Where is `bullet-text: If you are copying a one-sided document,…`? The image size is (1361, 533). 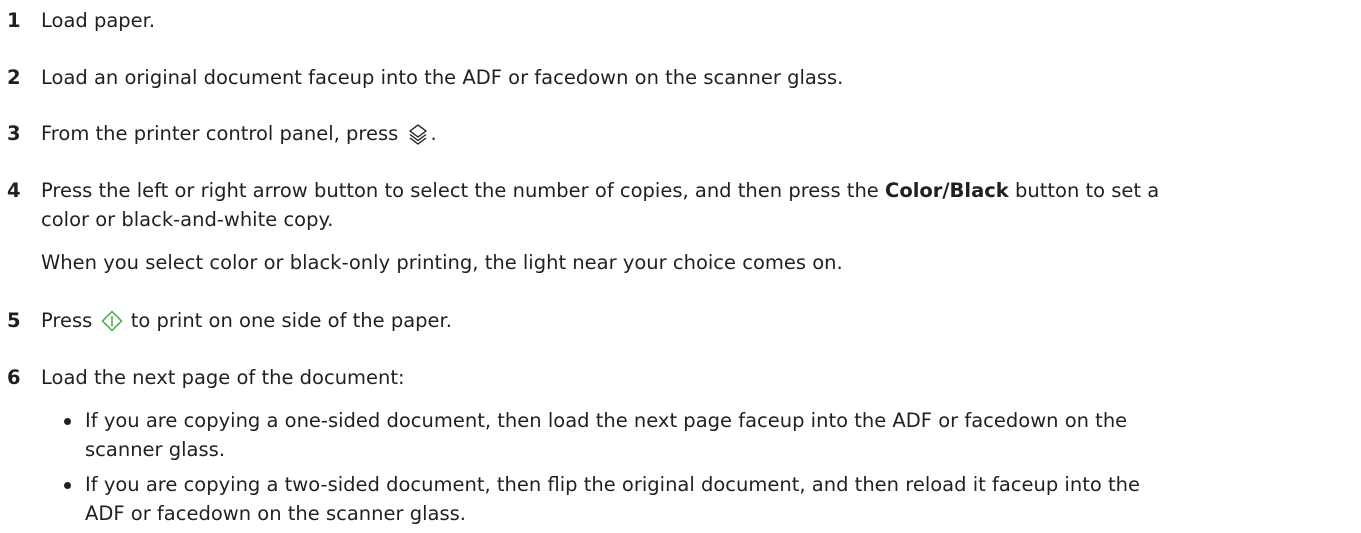
bullet-text: If you are copying a one-sided document,… is located at coordinates (606, 435).